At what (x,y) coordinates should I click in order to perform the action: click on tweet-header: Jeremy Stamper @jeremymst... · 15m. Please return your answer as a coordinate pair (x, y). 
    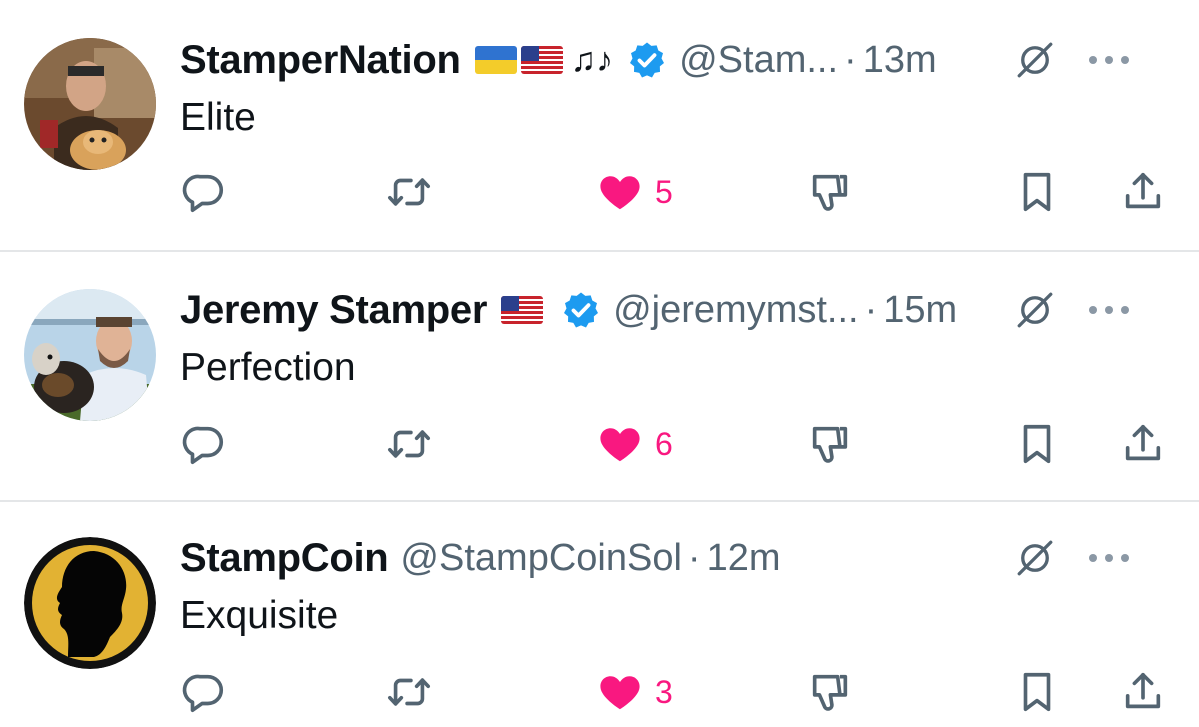
    Looking at the image, I should click on (669, 310).